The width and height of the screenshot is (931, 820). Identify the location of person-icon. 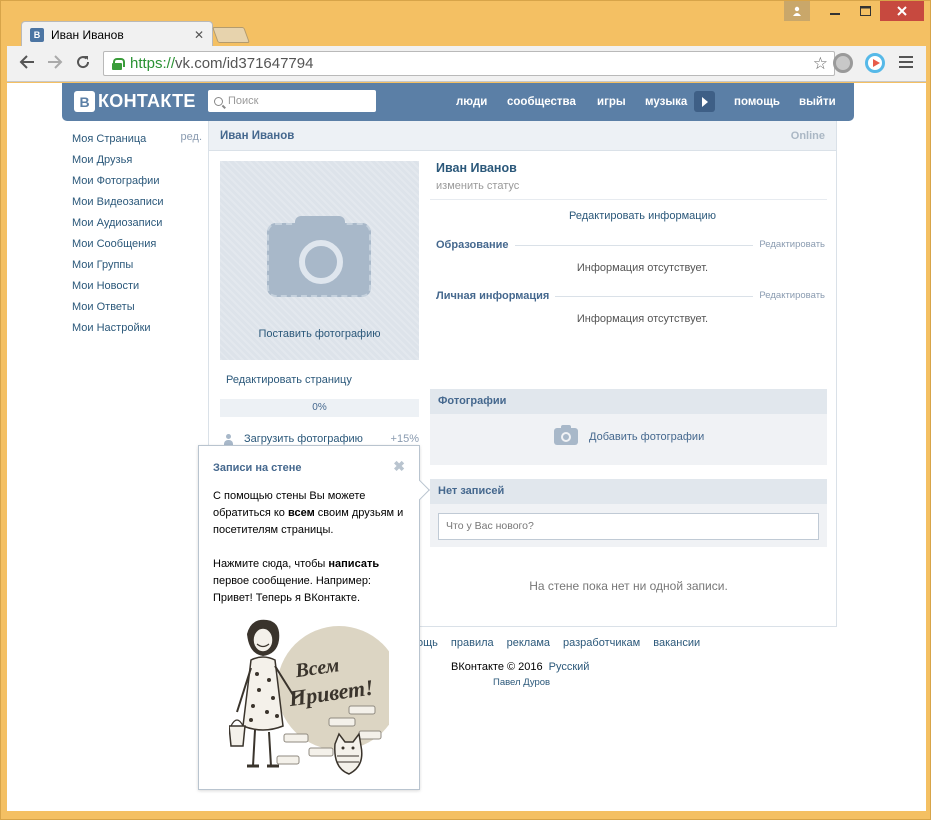
(228, 439).